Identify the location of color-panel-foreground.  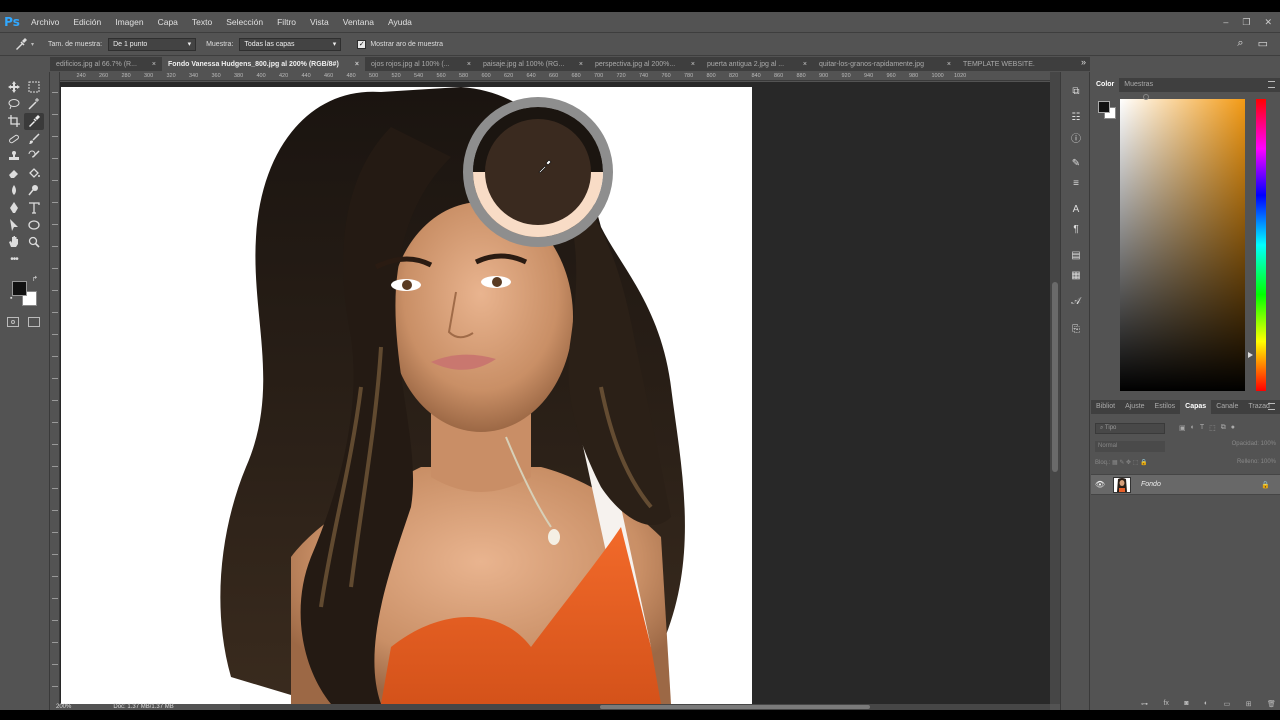
(1104, 107).